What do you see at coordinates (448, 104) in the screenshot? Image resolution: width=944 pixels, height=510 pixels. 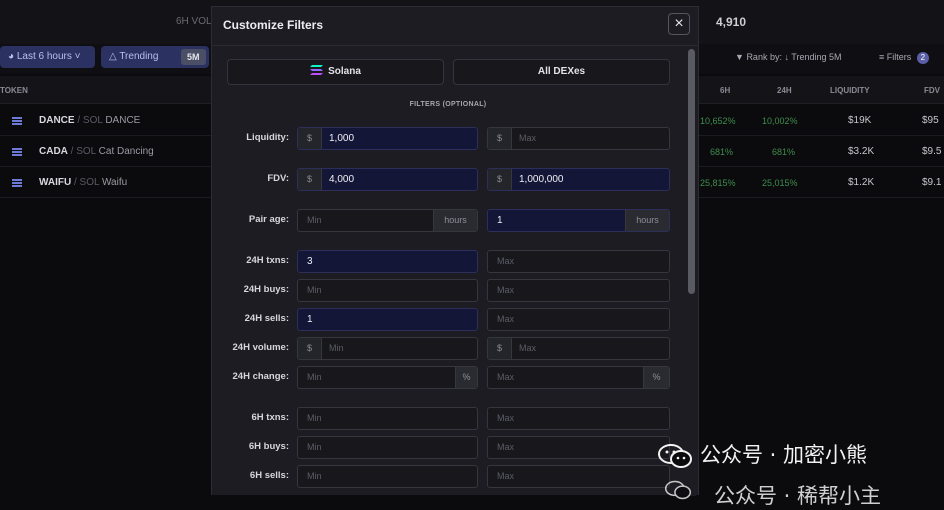 I see `section-heading: FILTERS (OPTIONAL)` at bounding box center [448, 104].